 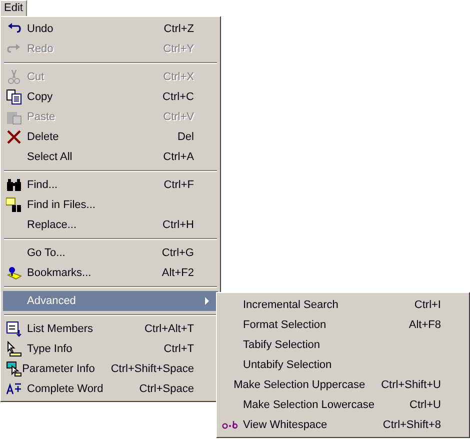 What do you see at coordinates (178, 117) in the screenshot?
I see `shortcut-text: Ctrl+V` at bounding box center [178, 117].